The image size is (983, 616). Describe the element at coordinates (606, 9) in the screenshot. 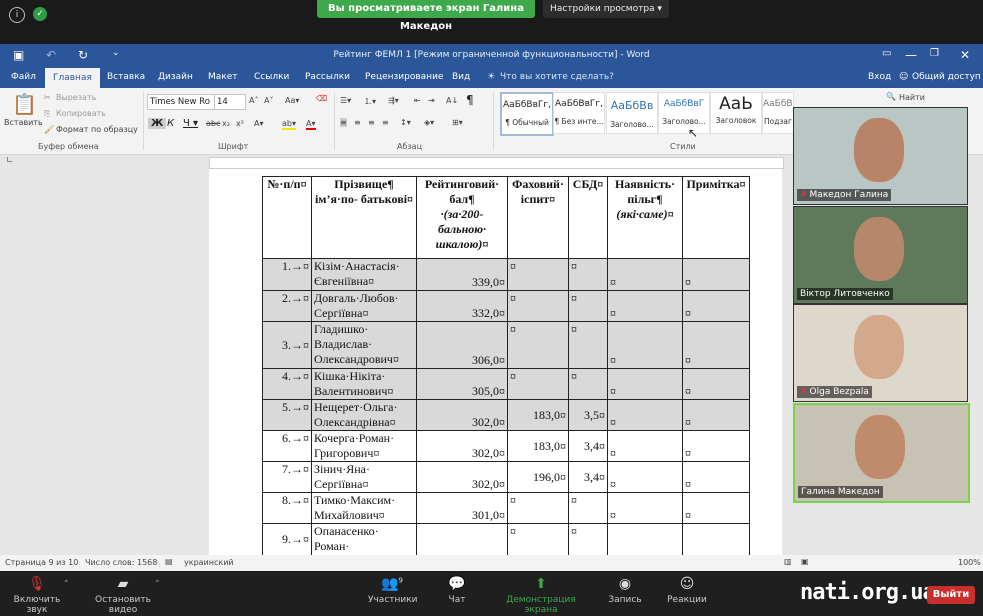

I see `view-options-button: Настройки просмотра ▾` at that location.